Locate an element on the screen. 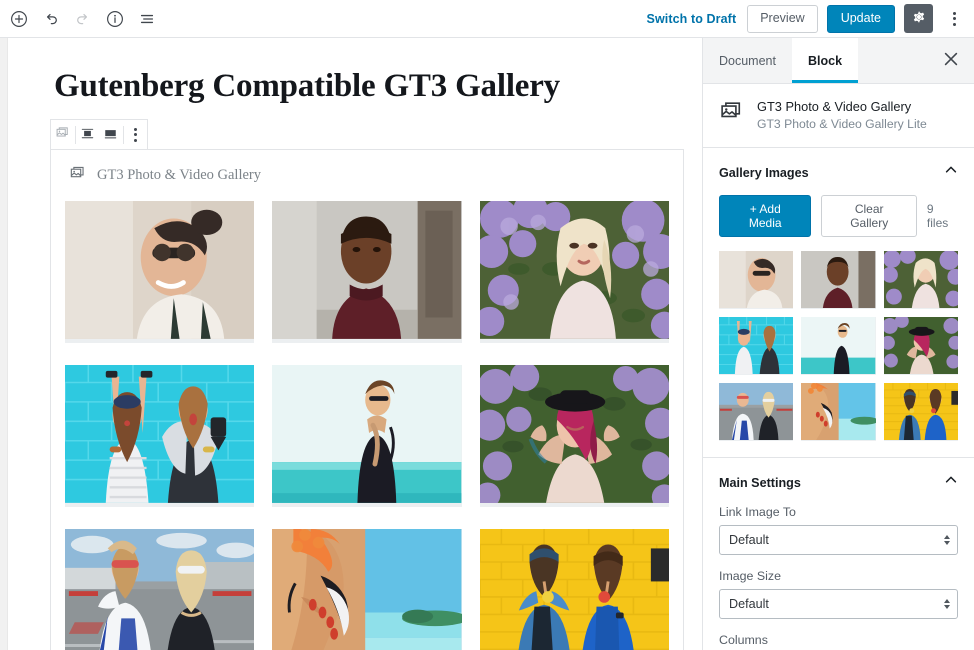 Image resolution: width=974 pixels, height=650 pixels. tab-document: Document is located at coordinates (747, 60).